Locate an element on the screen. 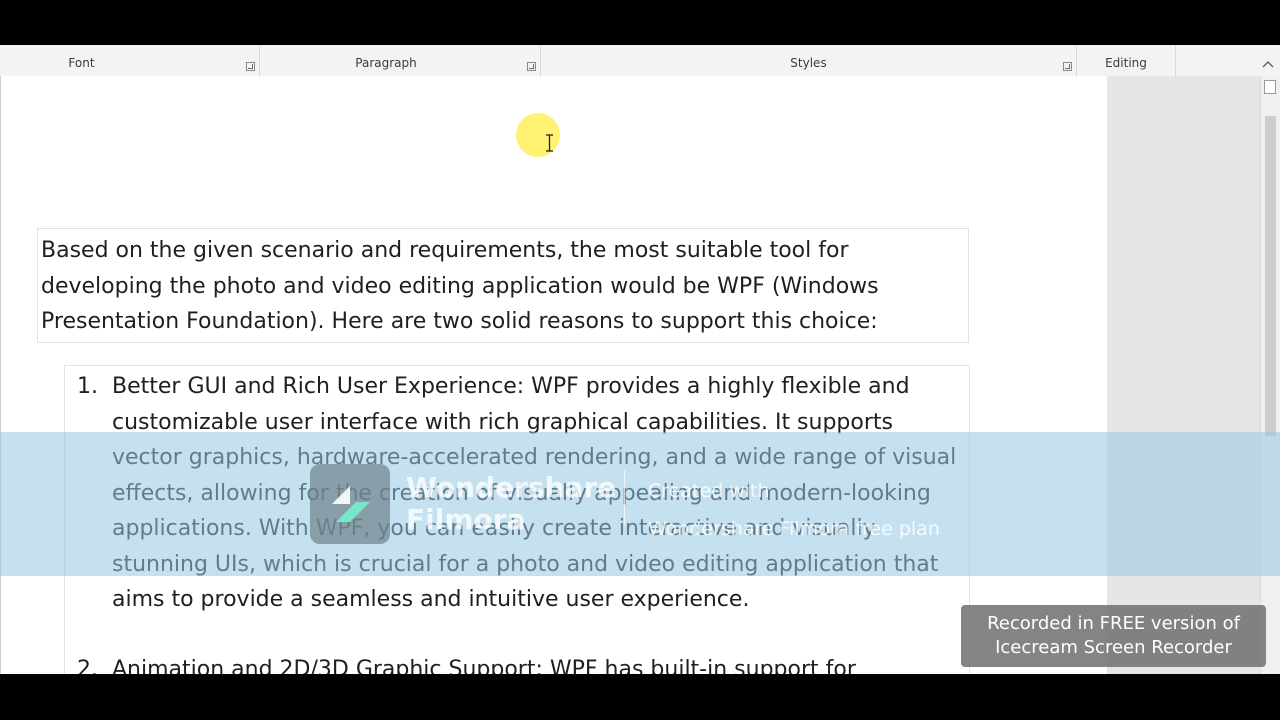 This screenshot has height=720, width=1280. collapse-ribbon-chevron-up-icon is located at coordinates (1268, 65).